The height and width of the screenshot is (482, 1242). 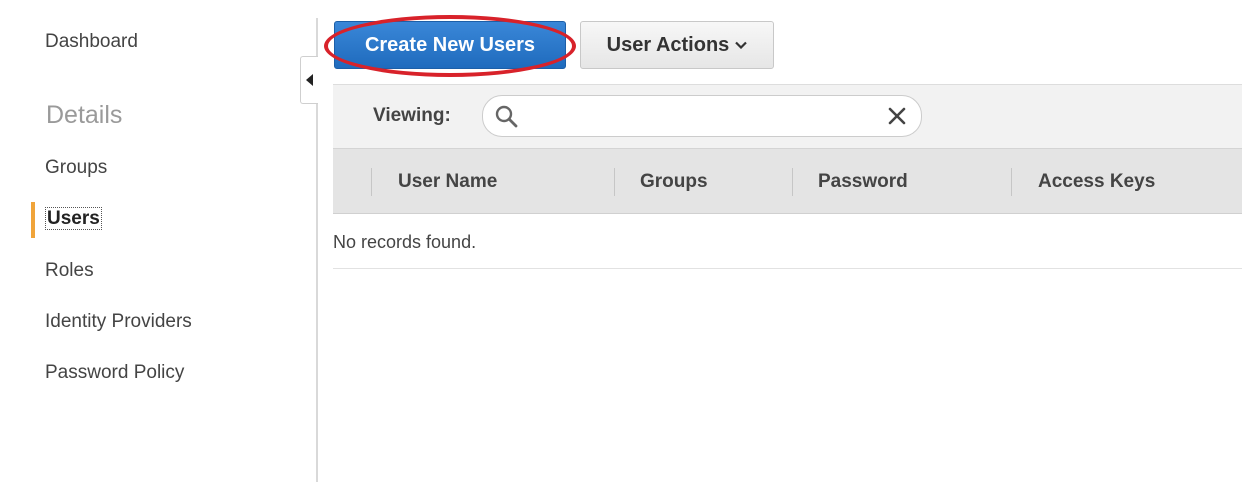 I want to click on caret-left-icon, so click(x=309, y=80).